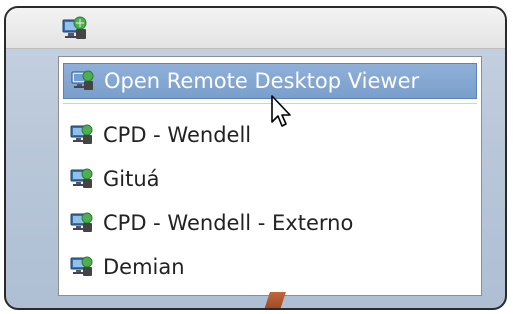 This screenshot has width=513, height=314. I want to click on menu-item-connection: CPD - Wendell - Externo, so click(270, 223).